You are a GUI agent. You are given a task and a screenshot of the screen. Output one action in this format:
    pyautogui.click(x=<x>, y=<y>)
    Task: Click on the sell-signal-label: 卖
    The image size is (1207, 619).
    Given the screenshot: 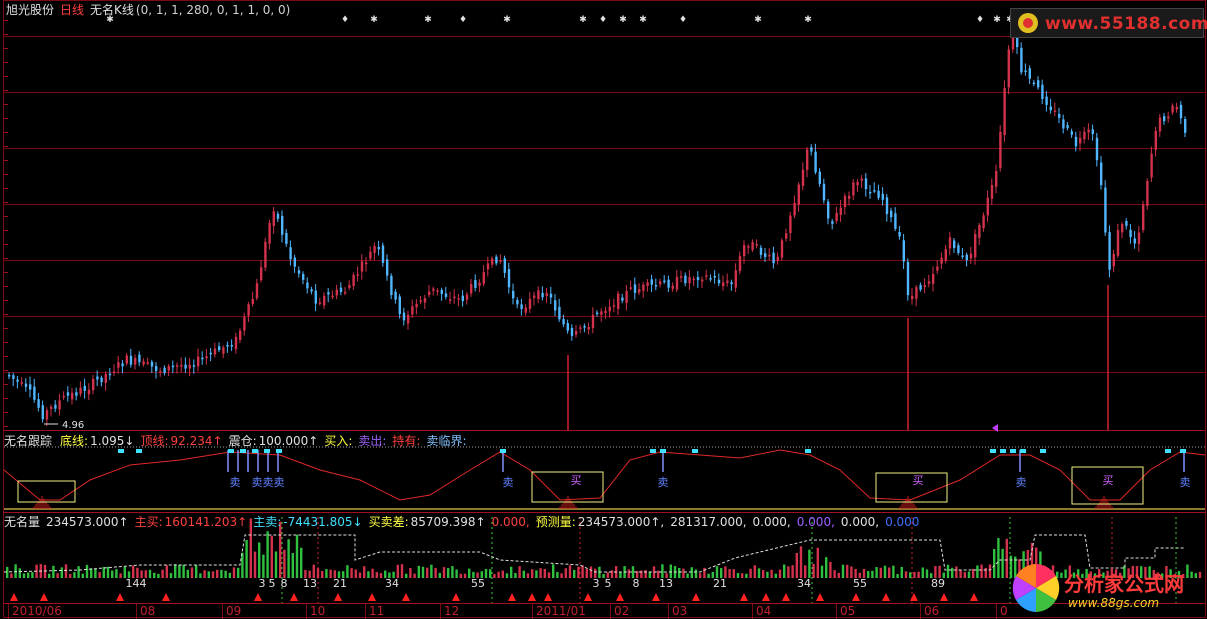 What is the action you would take?
    pyautogui.click(x=663, y=482)
    